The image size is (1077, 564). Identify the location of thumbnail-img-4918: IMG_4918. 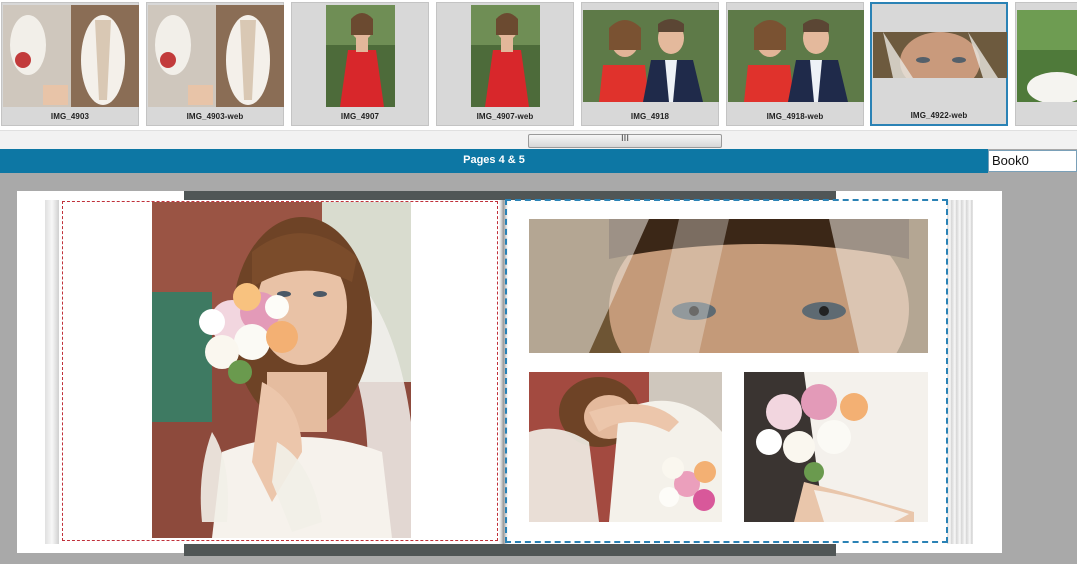
(650, 64).